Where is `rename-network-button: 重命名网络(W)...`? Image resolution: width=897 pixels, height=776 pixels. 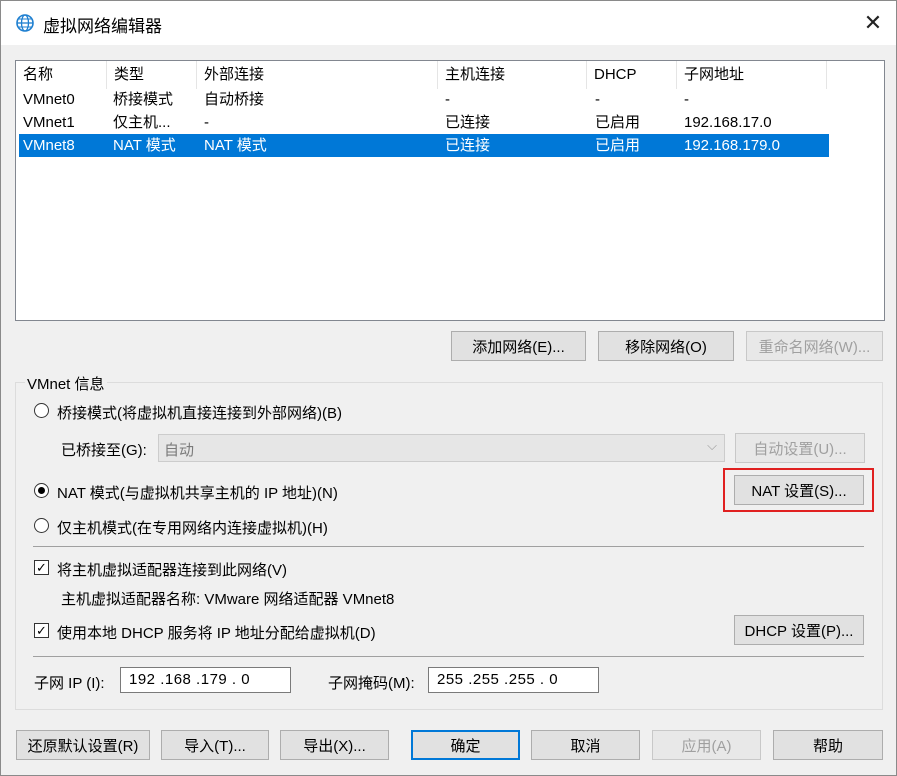 rename-network-button: 重命名网络(W)... is located at coordinates (814, 346).